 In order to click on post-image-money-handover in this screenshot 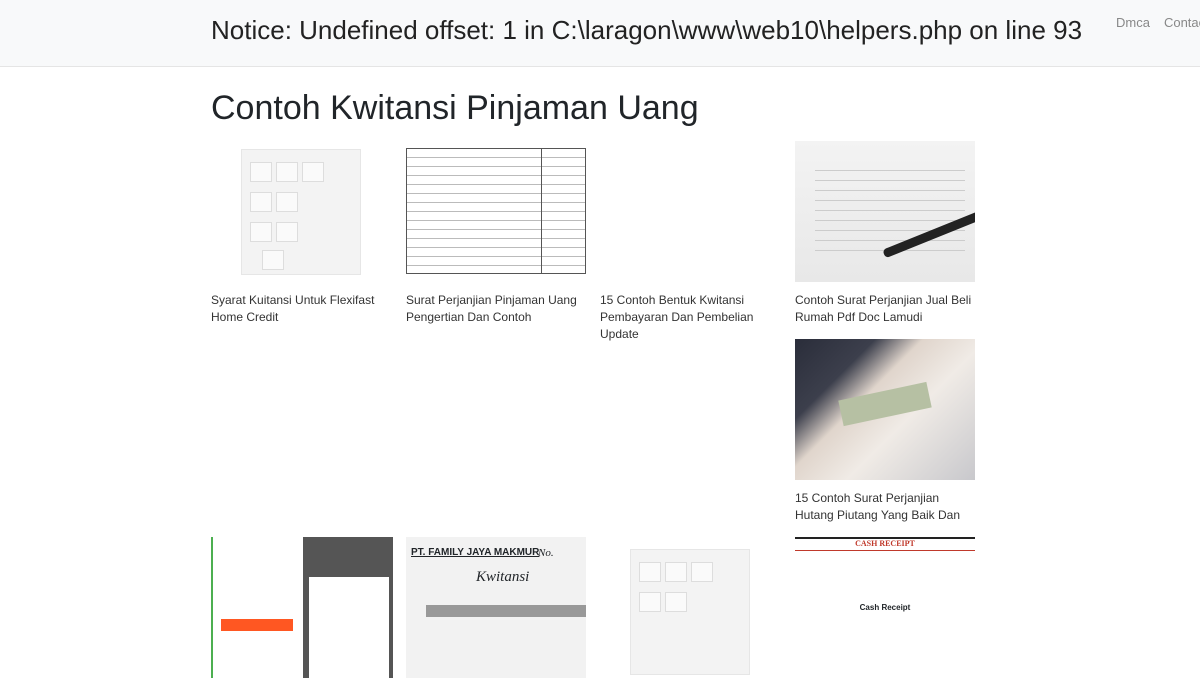, I will do `click(885, 409)`.